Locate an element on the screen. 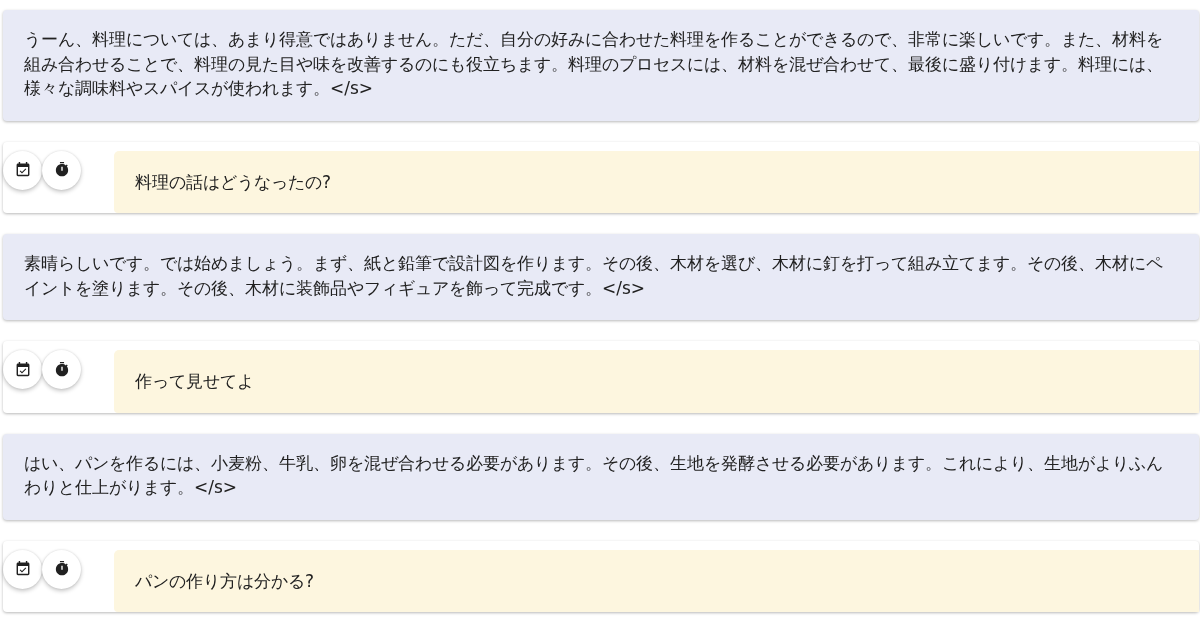 The image size is (1200, 631). message-text: 素晴らしいです。では始めましょう。まず、紙と鉛筆で設計図を作ります。その後、木材を選び、木材に釘を打って組み立てます。その後、木材にペイントを塗ります。その後、木材に装飾品やフィギュアを飾って完成です。</s> is located at coordinates (594, 276).